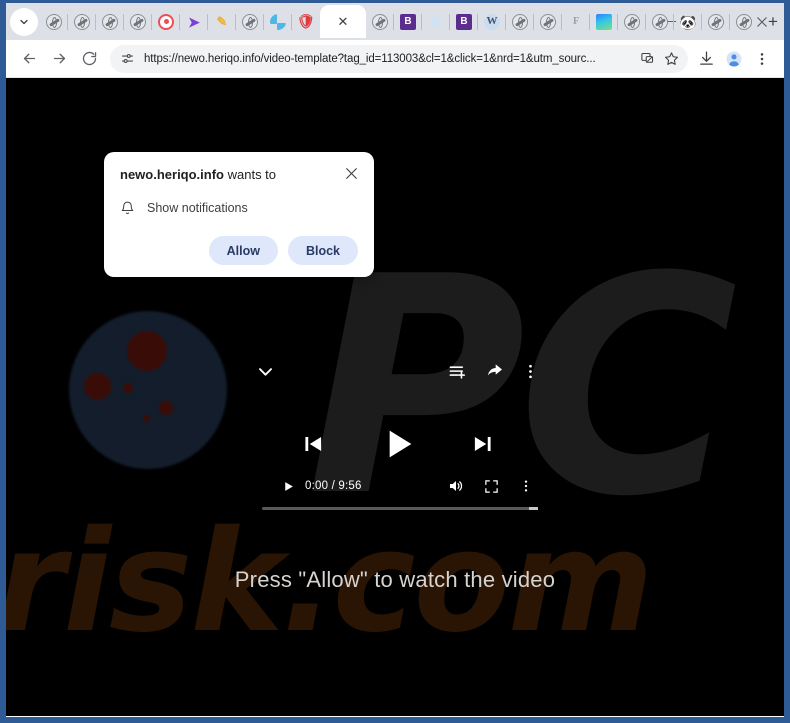  I want to click on player-settings-button, so click(526, 486).